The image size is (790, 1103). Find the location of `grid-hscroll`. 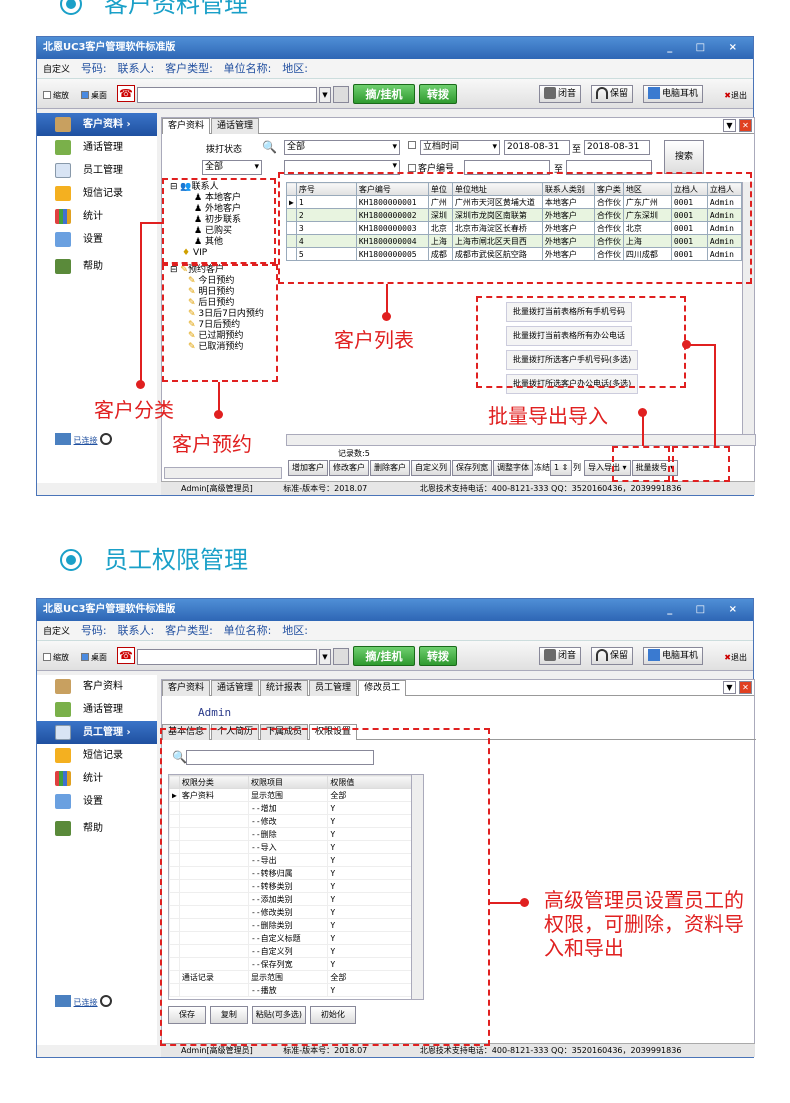

grid-hscroll is located at coordinates (521, 440).